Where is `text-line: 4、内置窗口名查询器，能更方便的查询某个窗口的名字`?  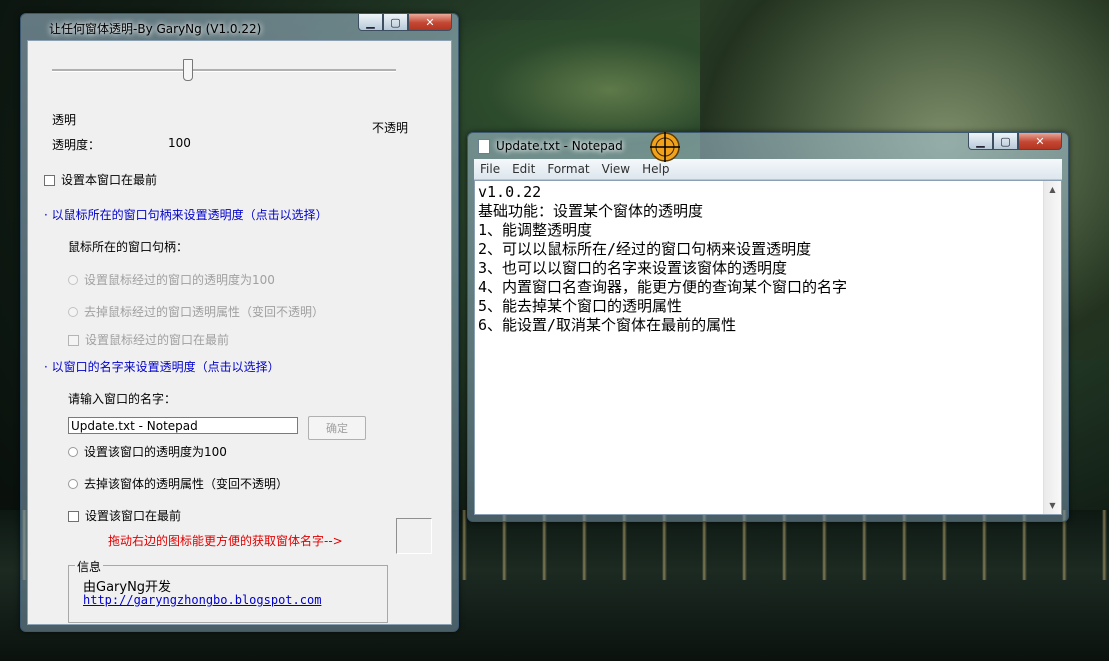
text-line: 4、内置窗口名查询器，能更方便的查询某个窗口的名字 is located at coordinates (663, 287).